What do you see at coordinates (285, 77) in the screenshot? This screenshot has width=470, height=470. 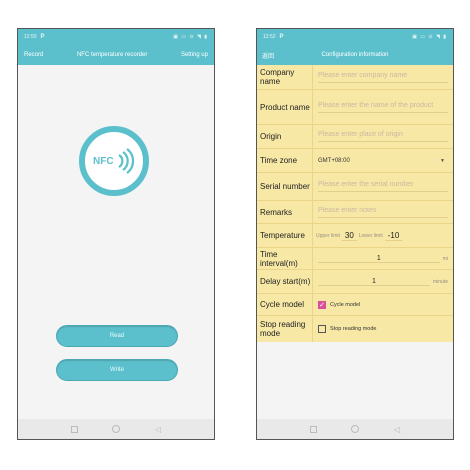 I see `company-label: Company name` at bounding box center [285, 77].